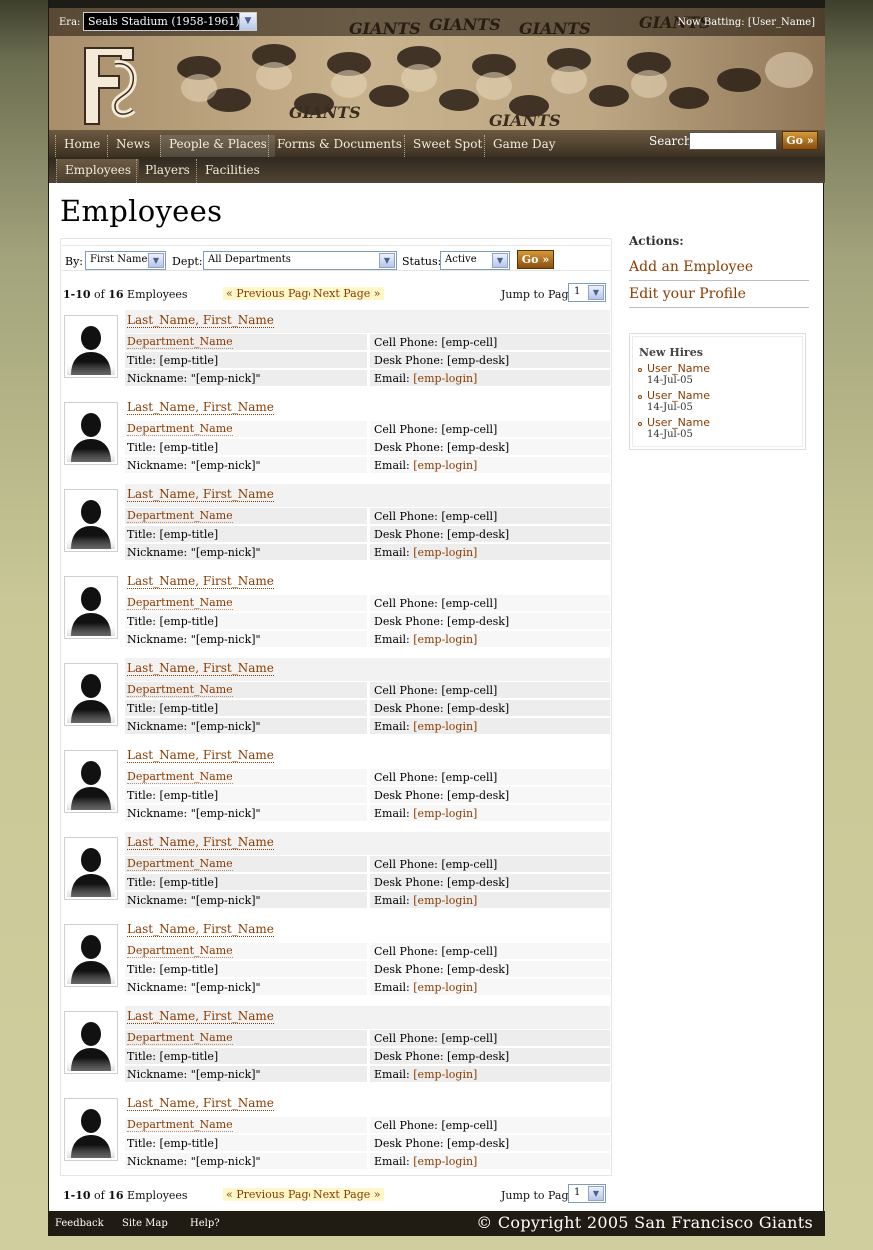 The image size is (873, 1250). Describe the element at coordinates (217, 146) in the screenshot. I see `nav-people-places: People & Places` at that location.